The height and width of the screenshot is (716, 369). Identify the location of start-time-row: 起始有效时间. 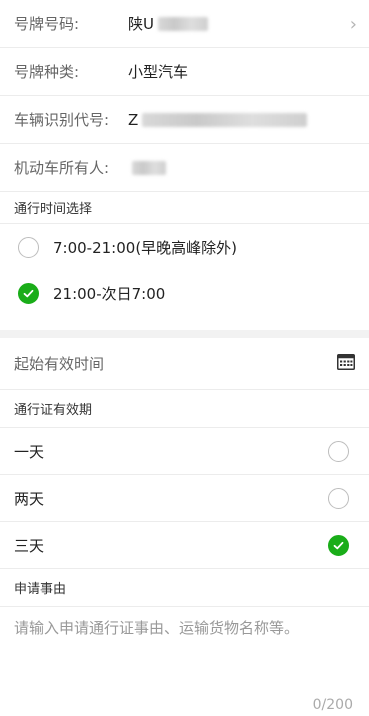
(184, 364).